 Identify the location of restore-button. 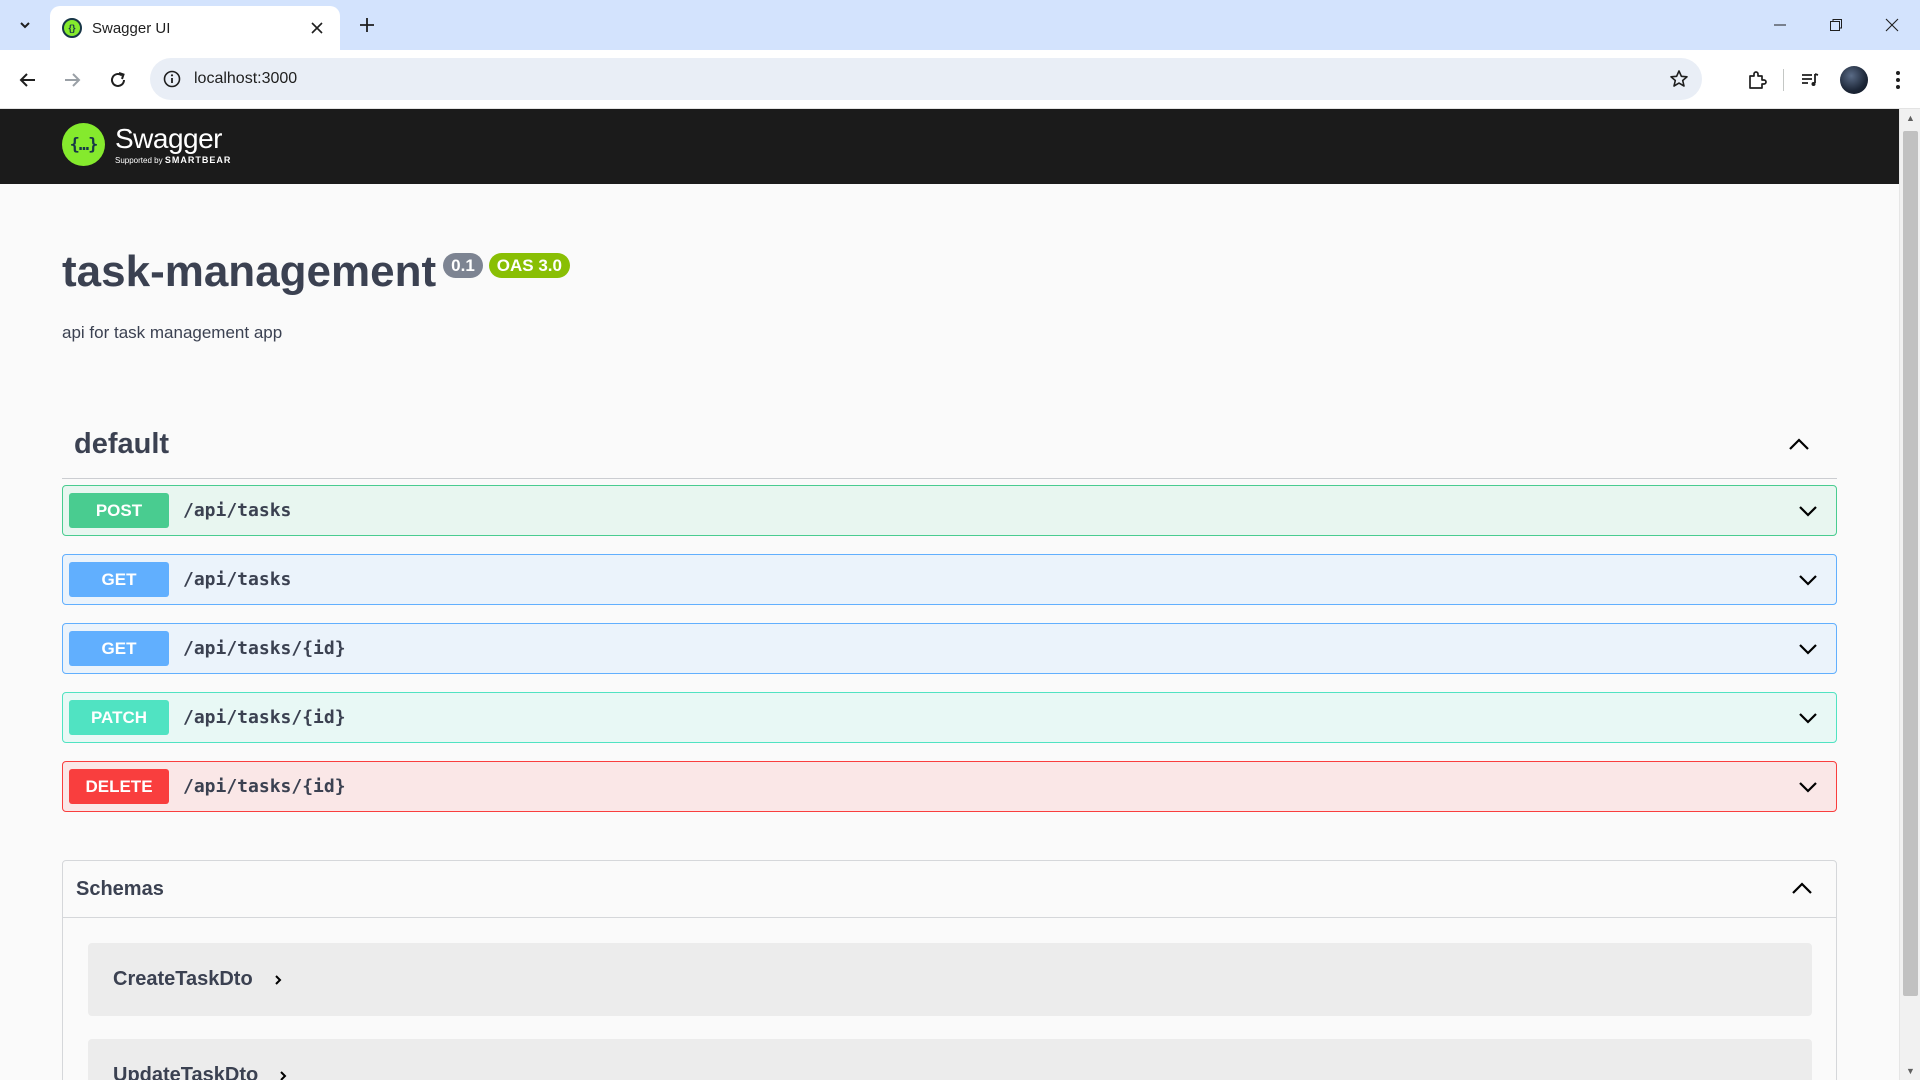
(1836, 25).